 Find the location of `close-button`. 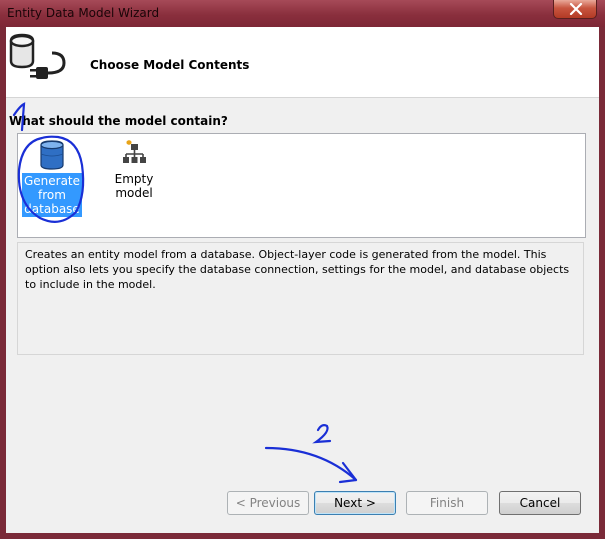

close-button is located at coordinates (575, 9).